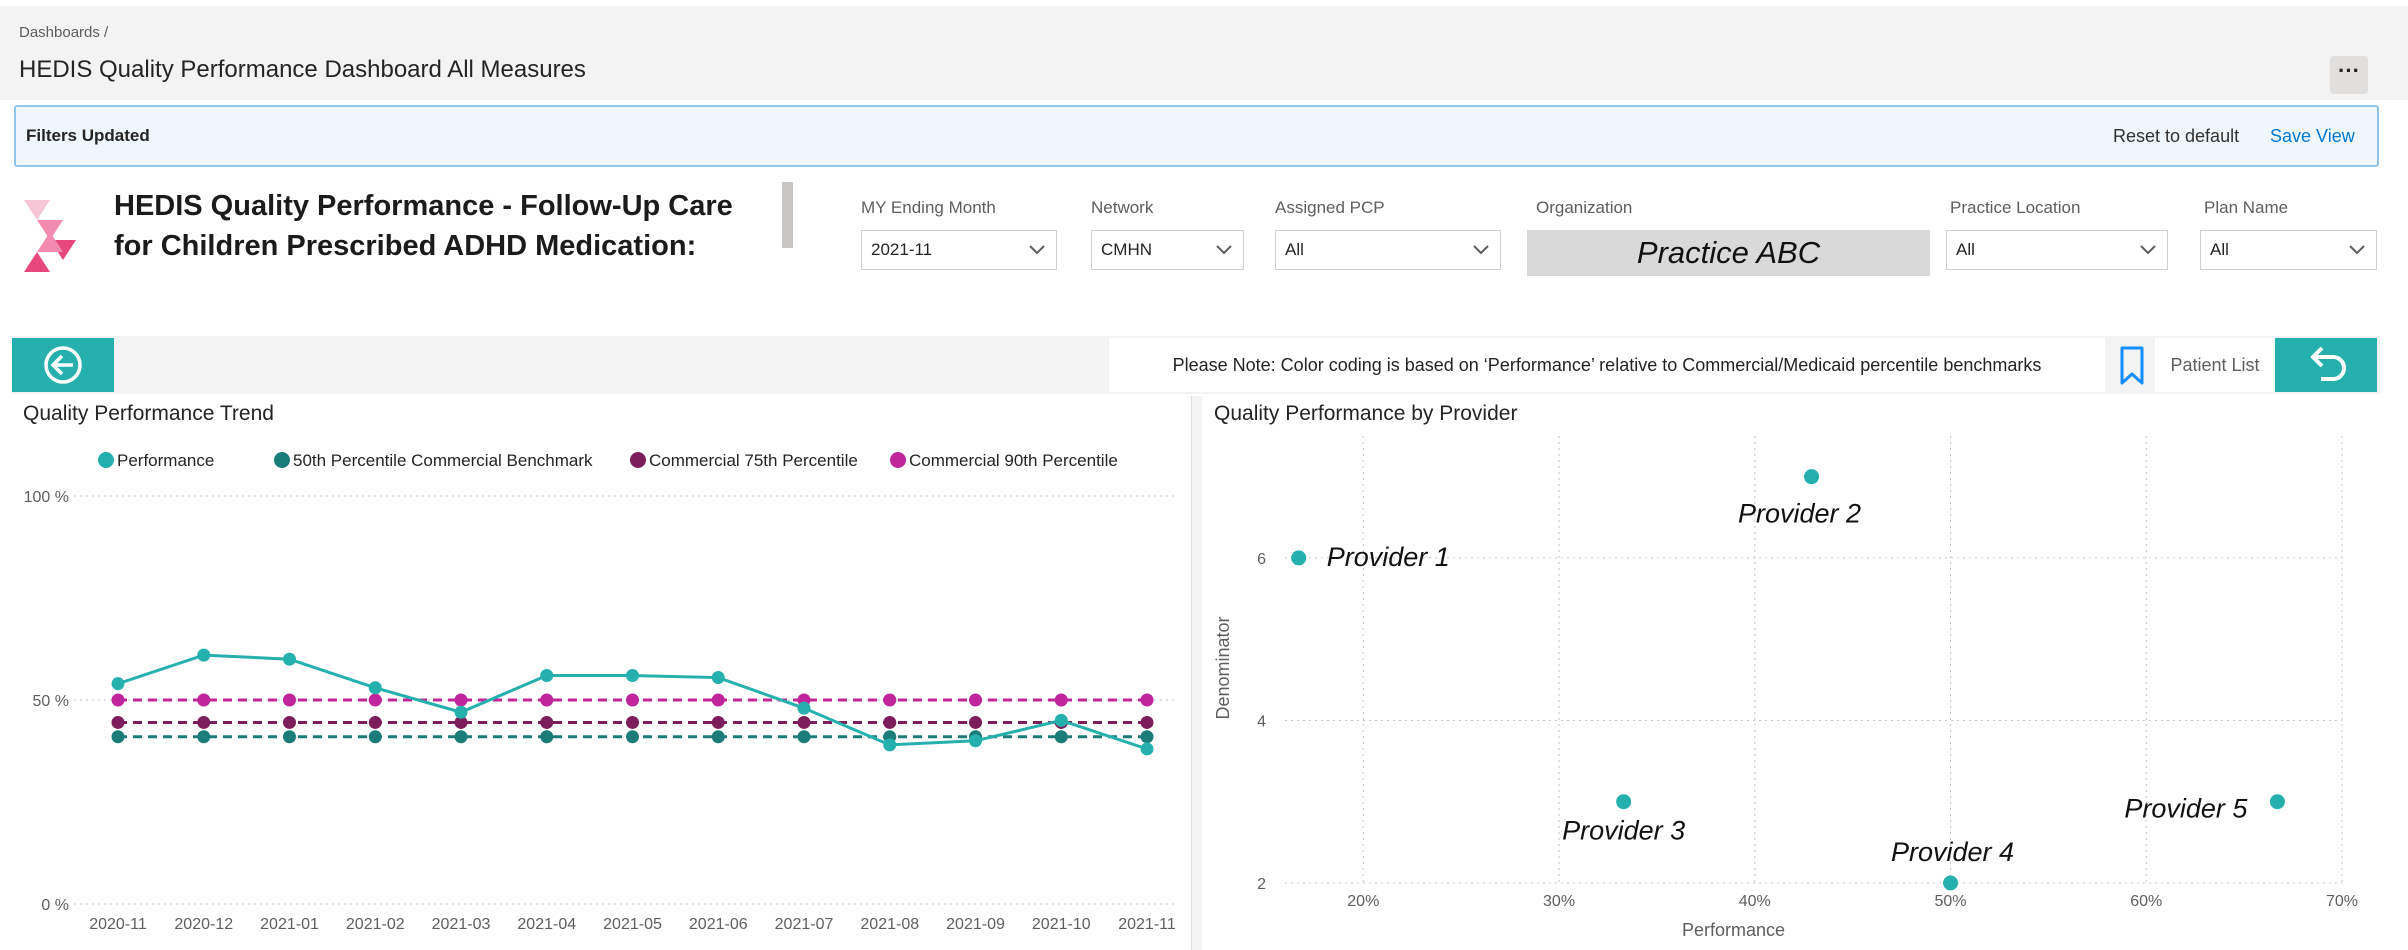  I want to click on x-tick-label: 2021-01, so click(289, 924).